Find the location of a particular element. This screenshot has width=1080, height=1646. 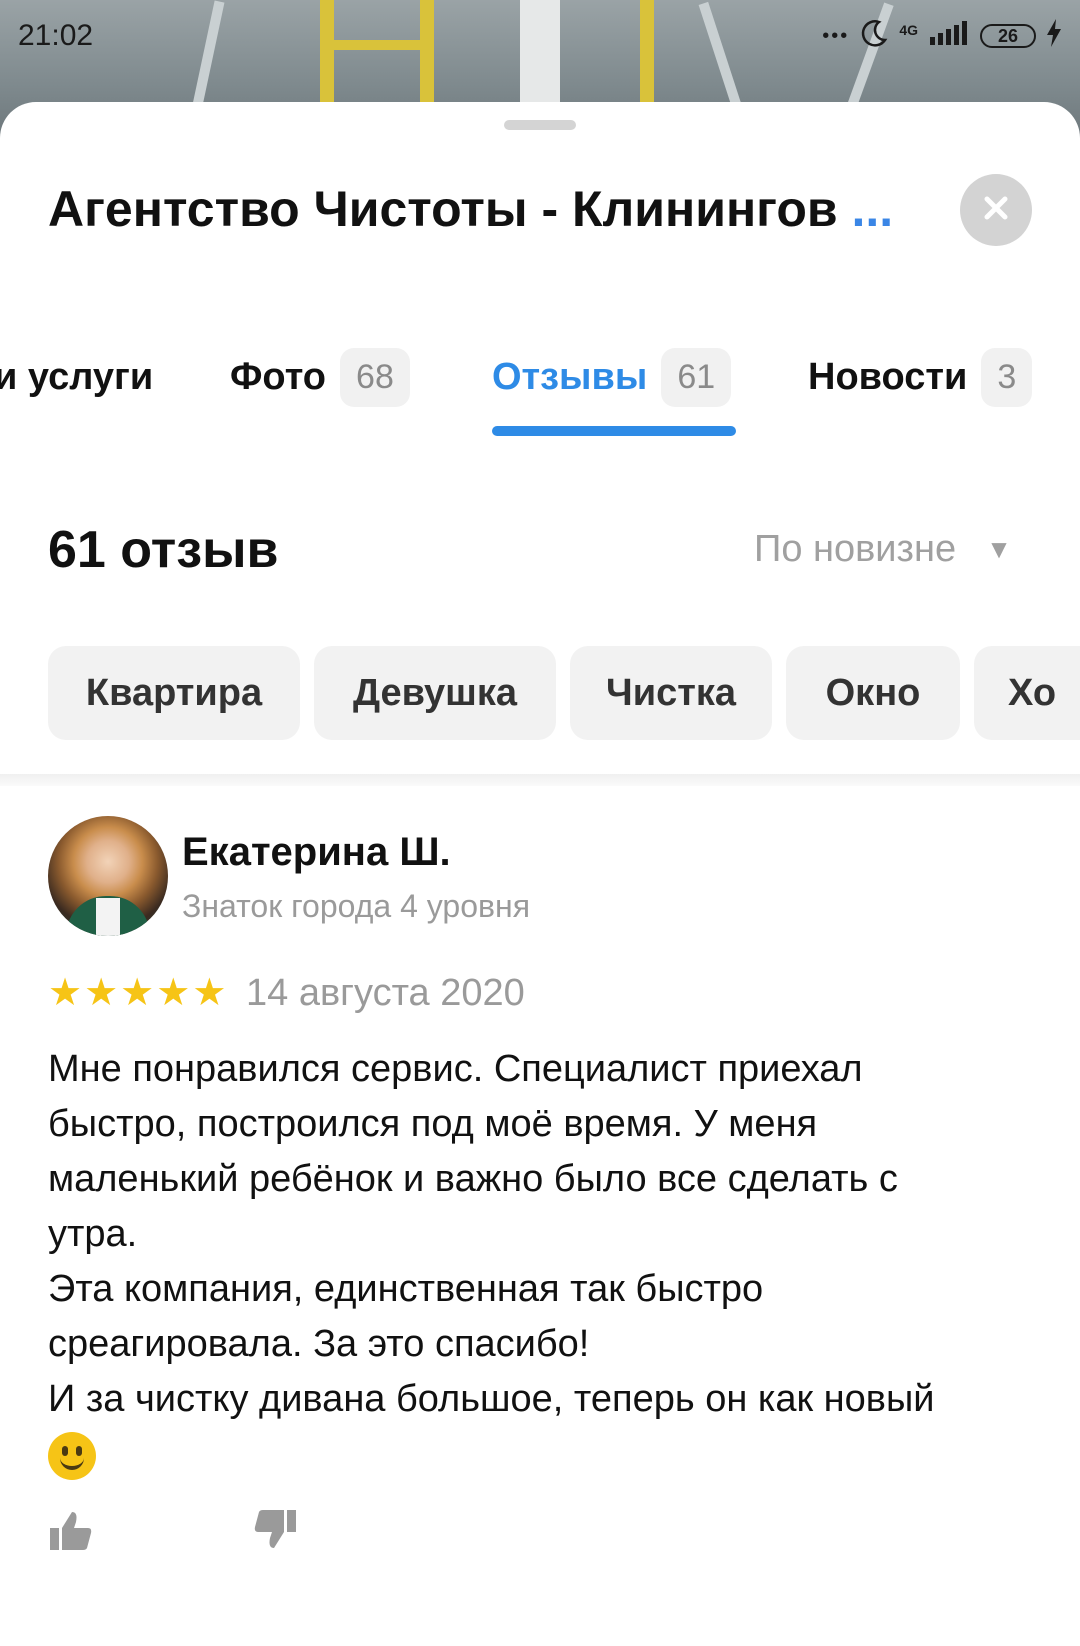

tab-label: Новости is located at coordinates (888, 376).